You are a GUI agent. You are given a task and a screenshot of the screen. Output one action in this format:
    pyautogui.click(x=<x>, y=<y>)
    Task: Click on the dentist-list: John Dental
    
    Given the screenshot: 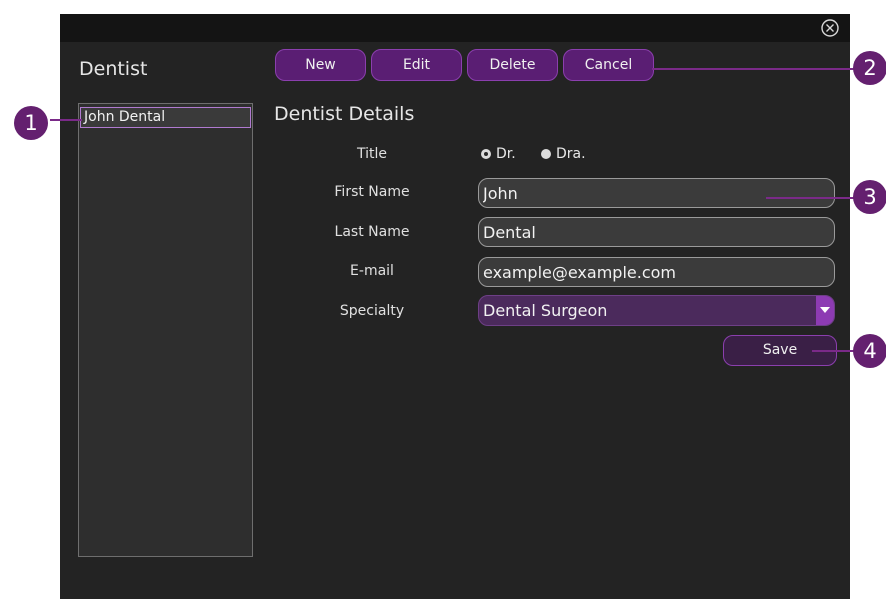 What is the action you would take?
    pyautogui.click(x=165, y=330)
    